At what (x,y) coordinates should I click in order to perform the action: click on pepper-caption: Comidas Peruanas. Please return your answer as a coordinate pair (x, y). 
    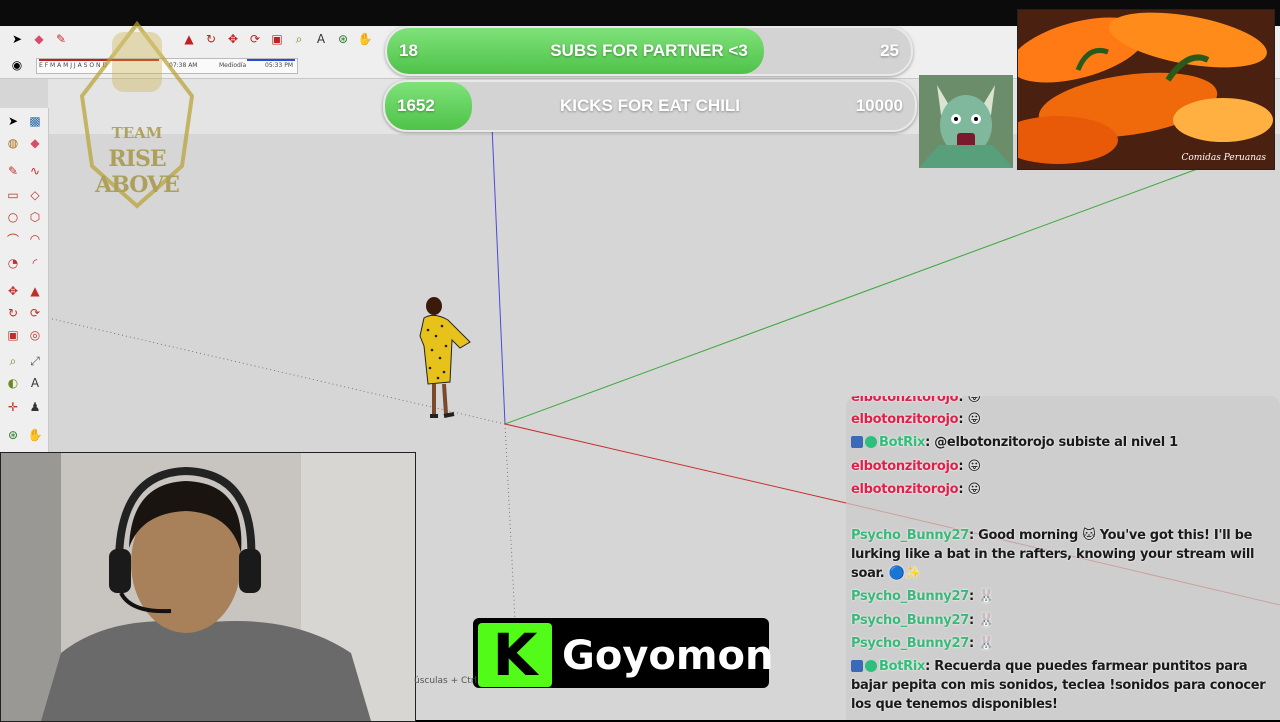
    Looking at the image, I should click on (1223, 158).